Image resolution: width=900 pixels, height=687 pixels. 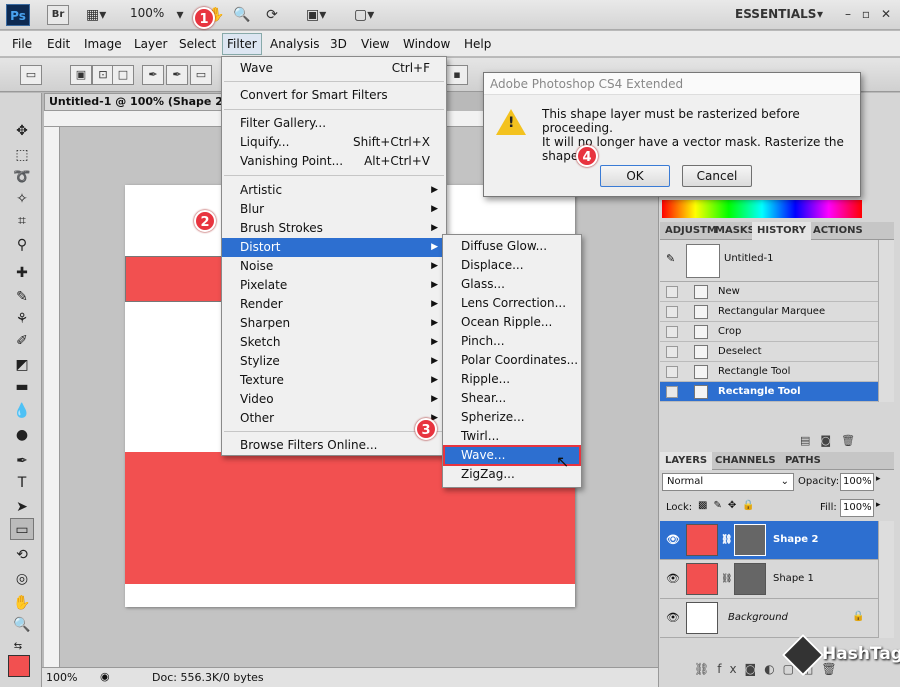 I want to click on tab-channels: CHANNELS, so click(x=745, y=461).